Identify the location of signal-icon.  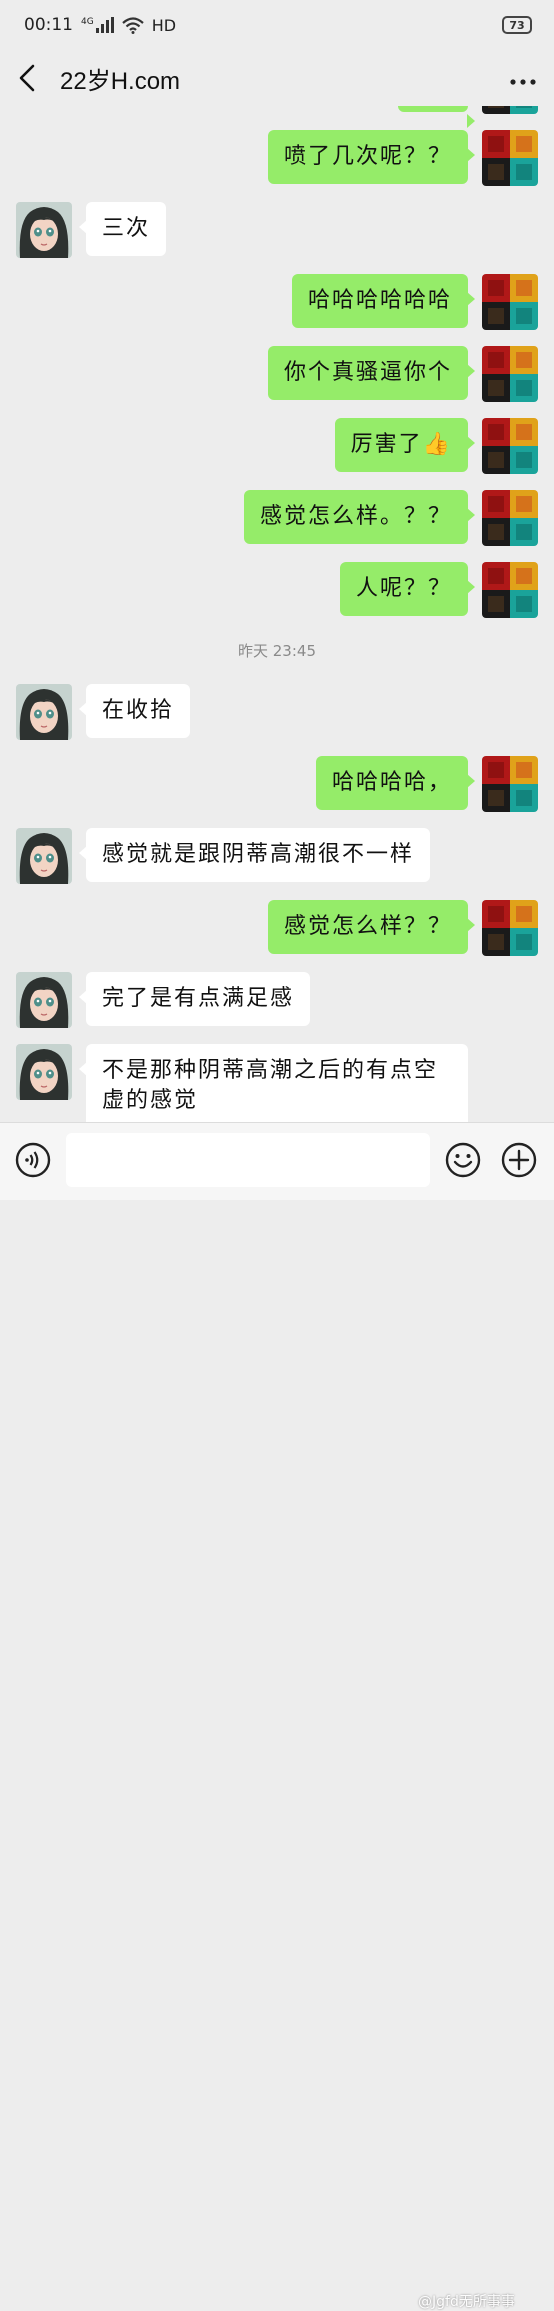
(104, 25).